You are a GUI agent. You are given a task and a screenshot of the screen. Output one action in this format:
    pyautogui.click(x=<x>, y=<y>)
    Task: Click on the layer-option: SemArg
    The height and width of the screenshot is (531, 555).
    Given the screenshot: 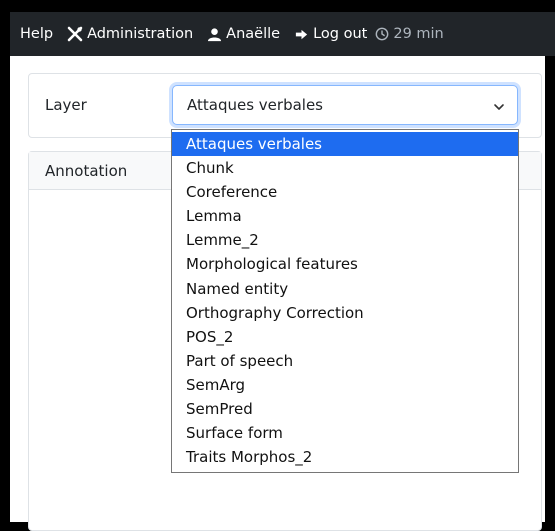 What is the action you would take?
    pyautogui.click(x=345, y=385)
    